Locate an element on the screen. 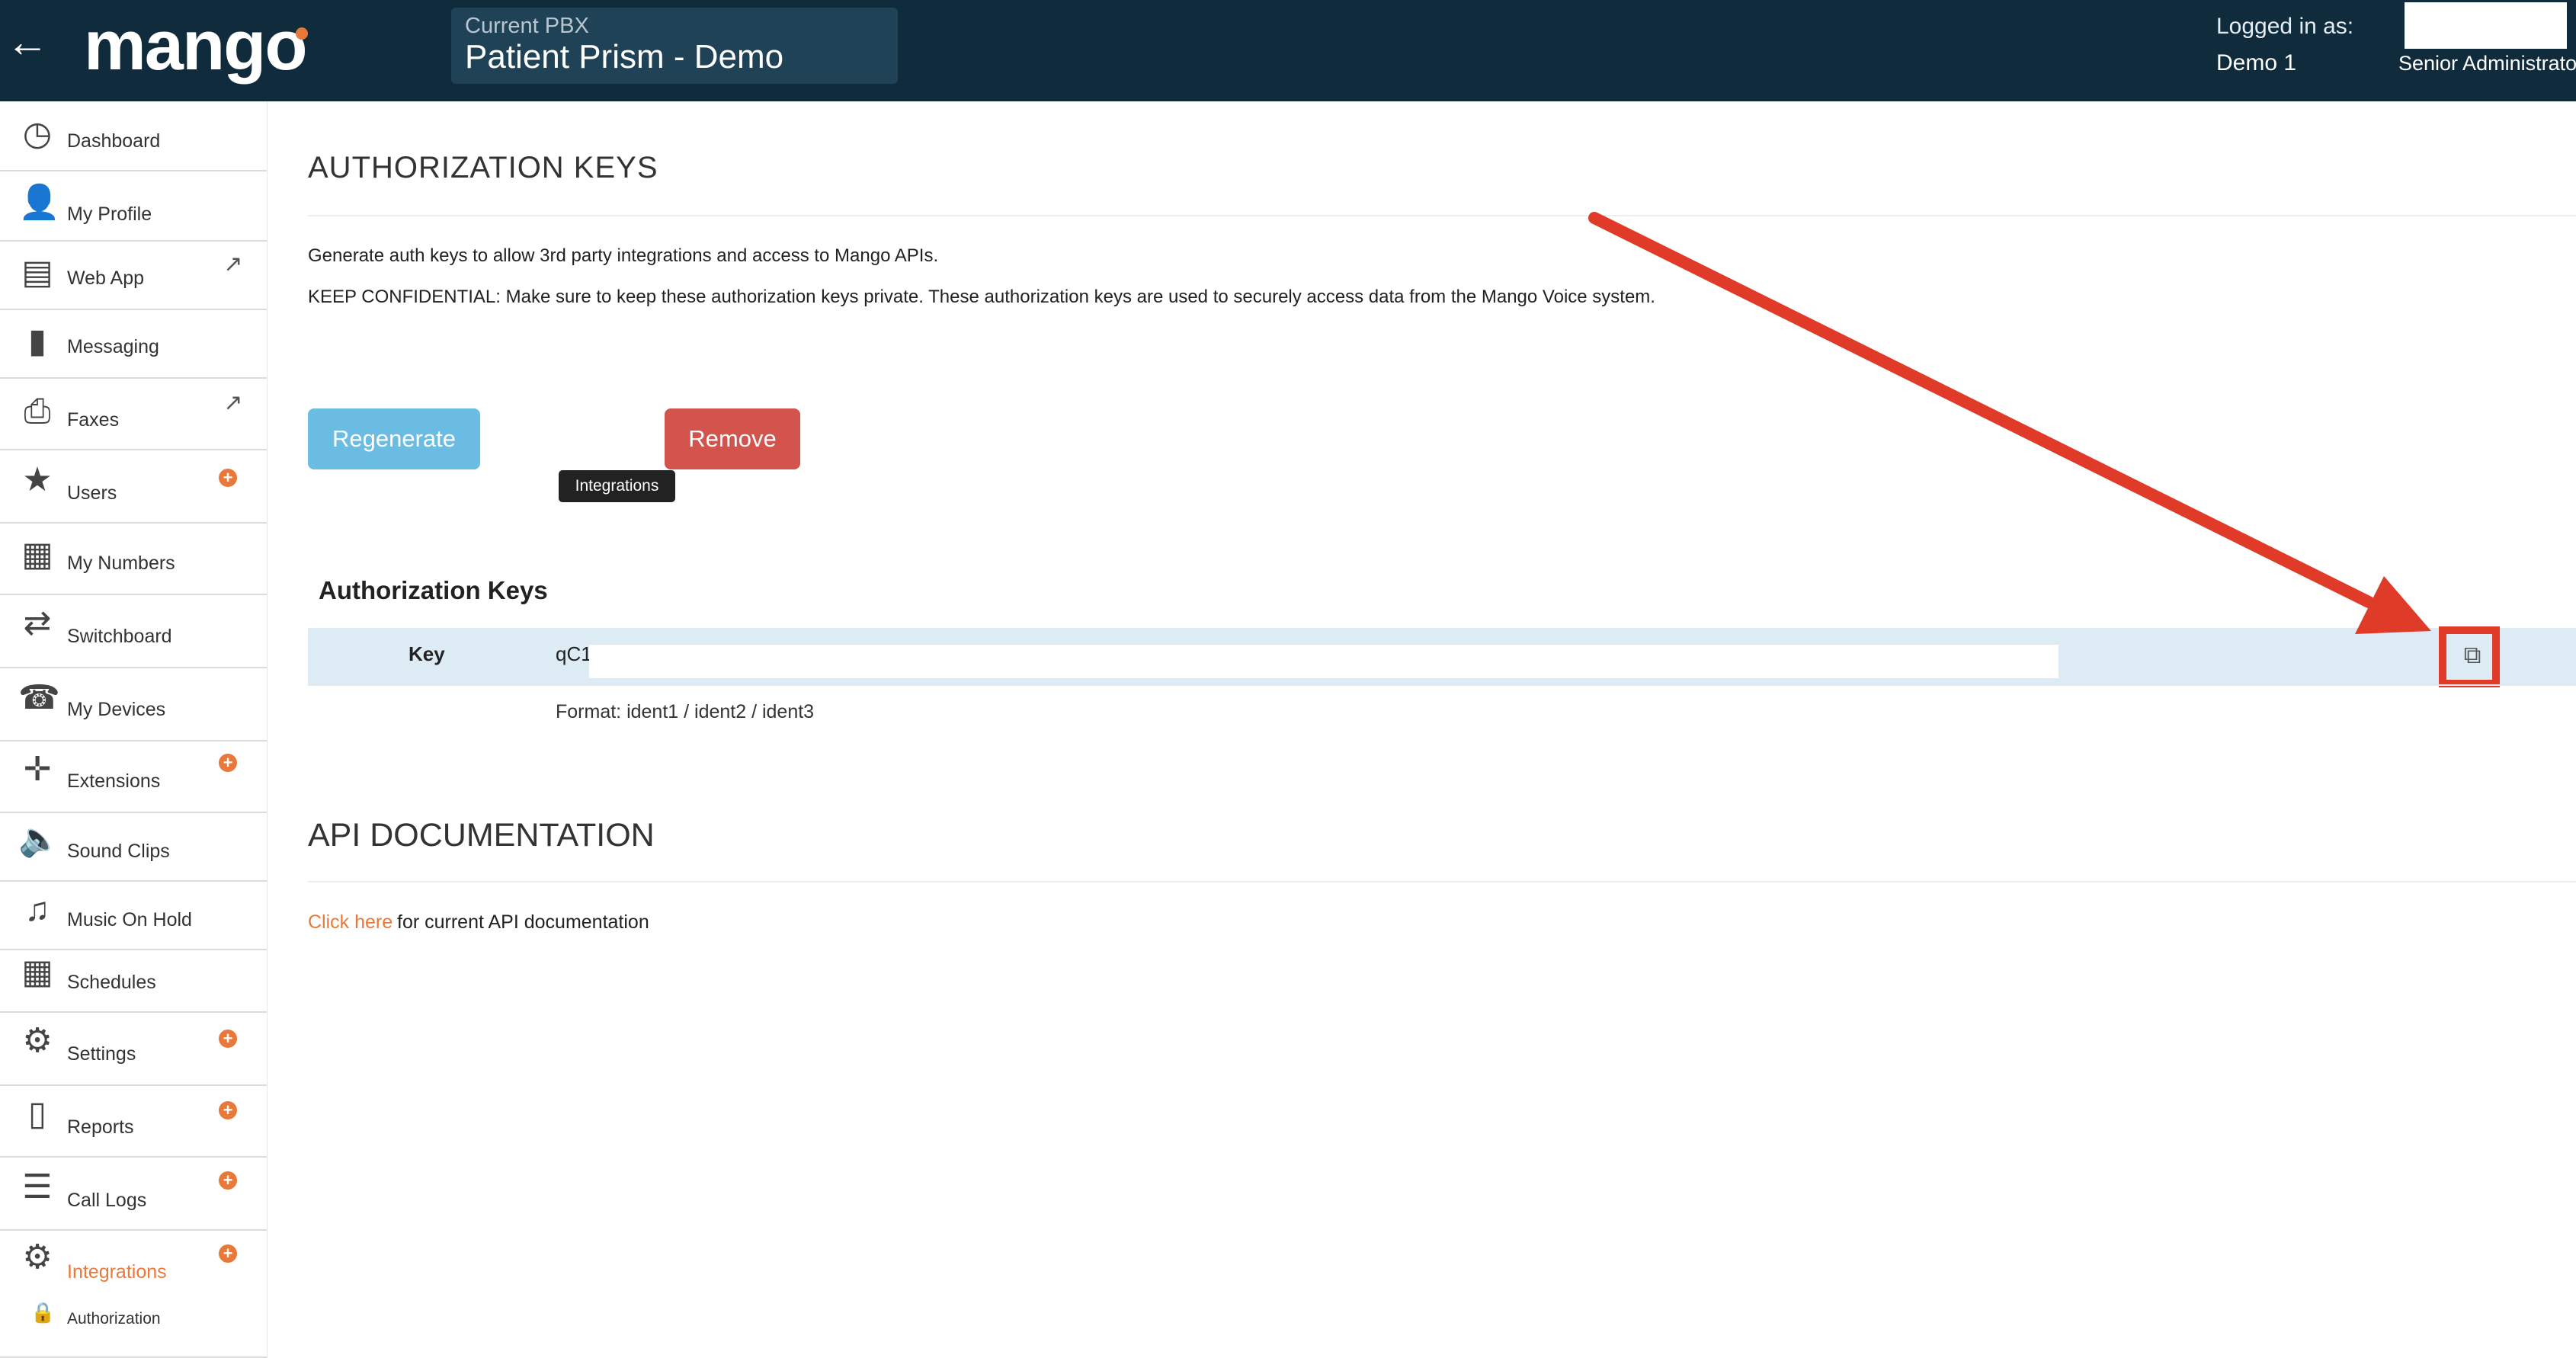  sidebar-item-music-on-hold: ♫ Music On Hold is located at coordinates (133, 916).